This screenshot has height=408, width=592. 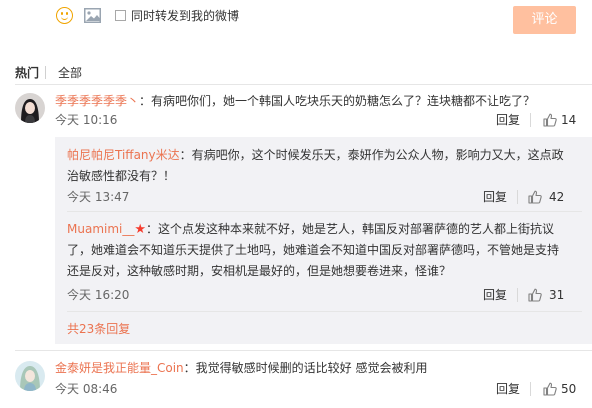 What do you see at coordinates (27, 73) in the screenshot?
I see `tab-hot: 热门` at bounding box center [27, 73].